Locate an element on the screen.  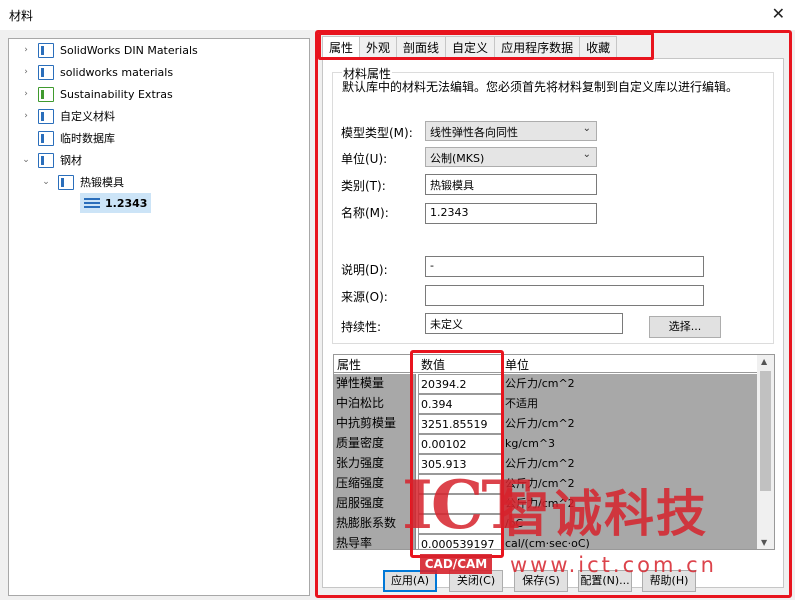
tree-item-label: 1.2343 is located at coordinates (126, 203).